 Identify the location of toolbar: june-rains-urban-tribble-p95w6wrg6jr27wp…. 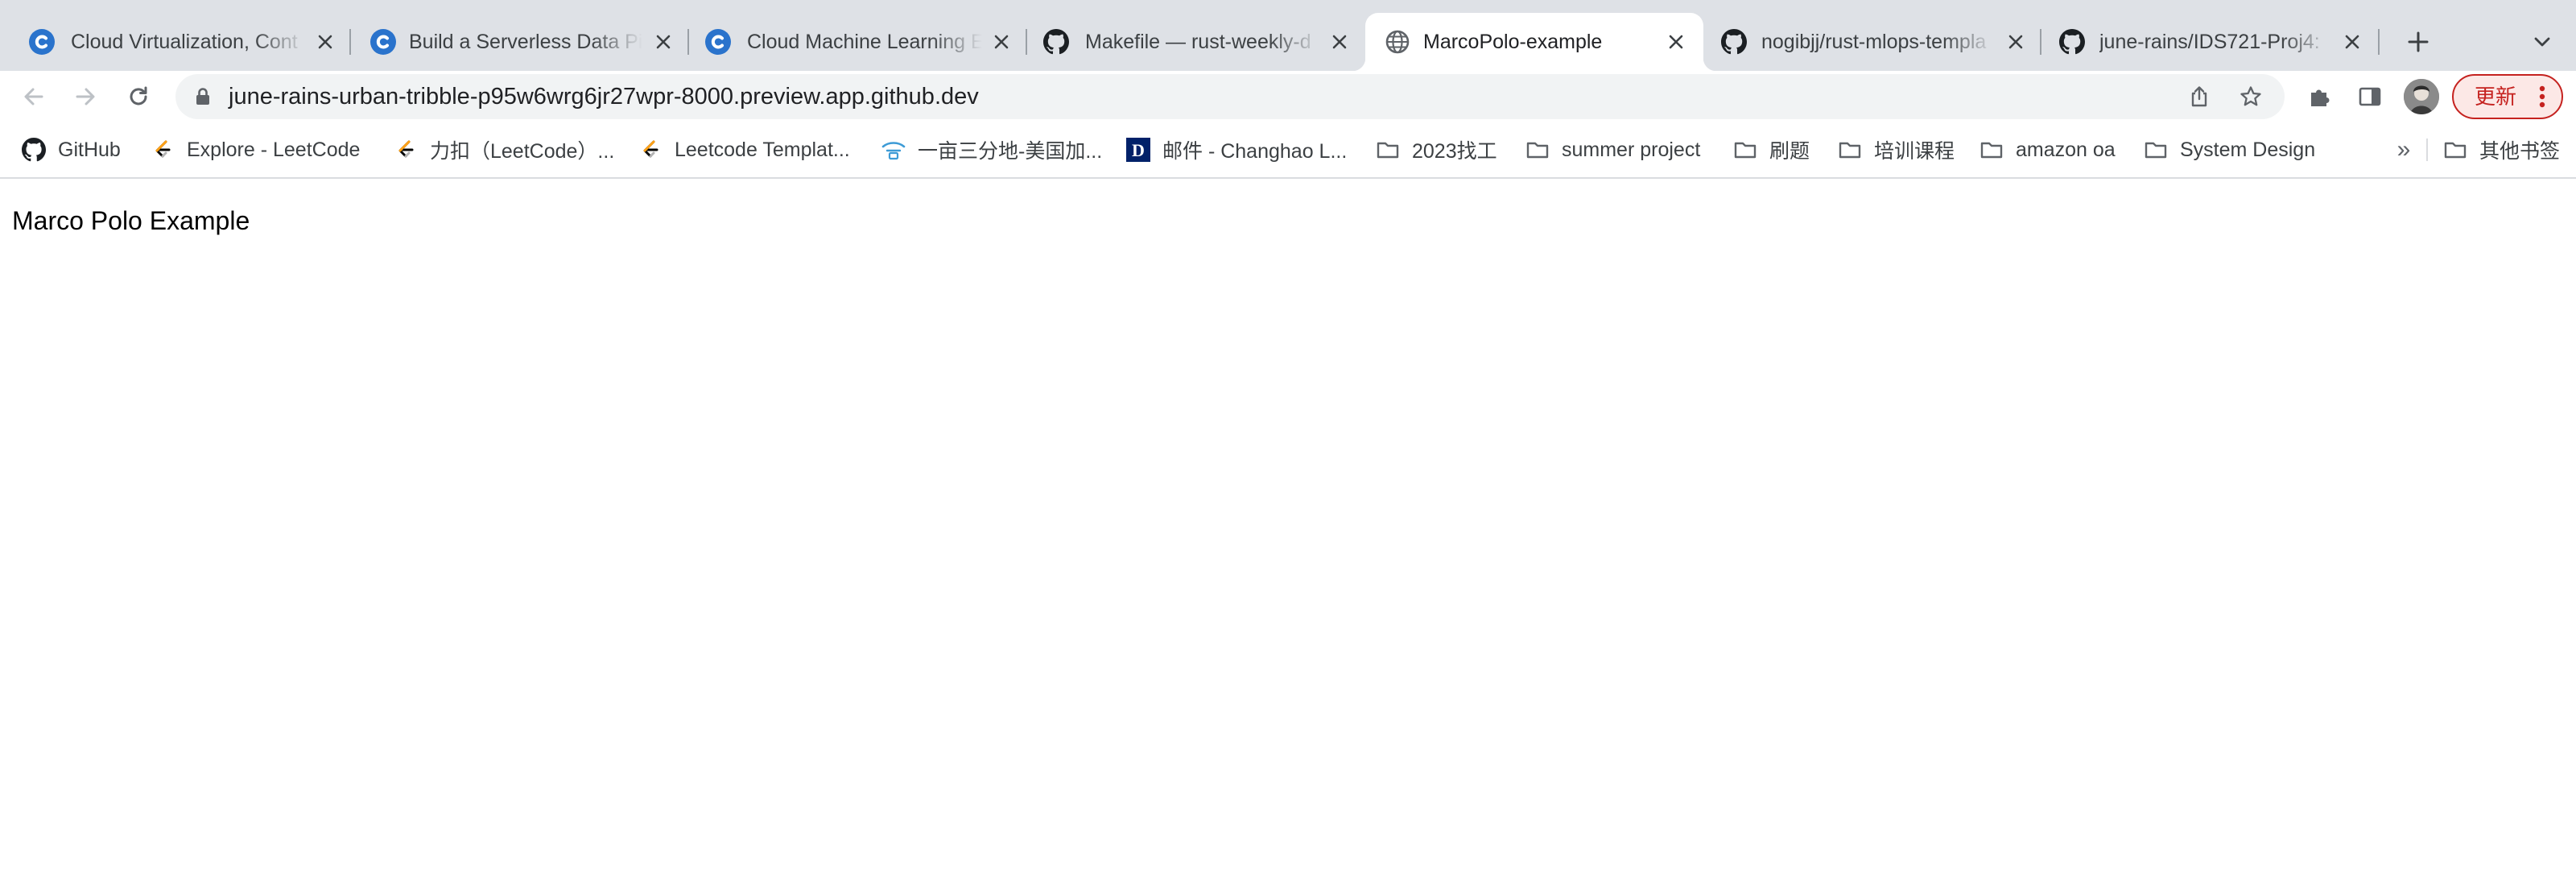
(1288, 97).